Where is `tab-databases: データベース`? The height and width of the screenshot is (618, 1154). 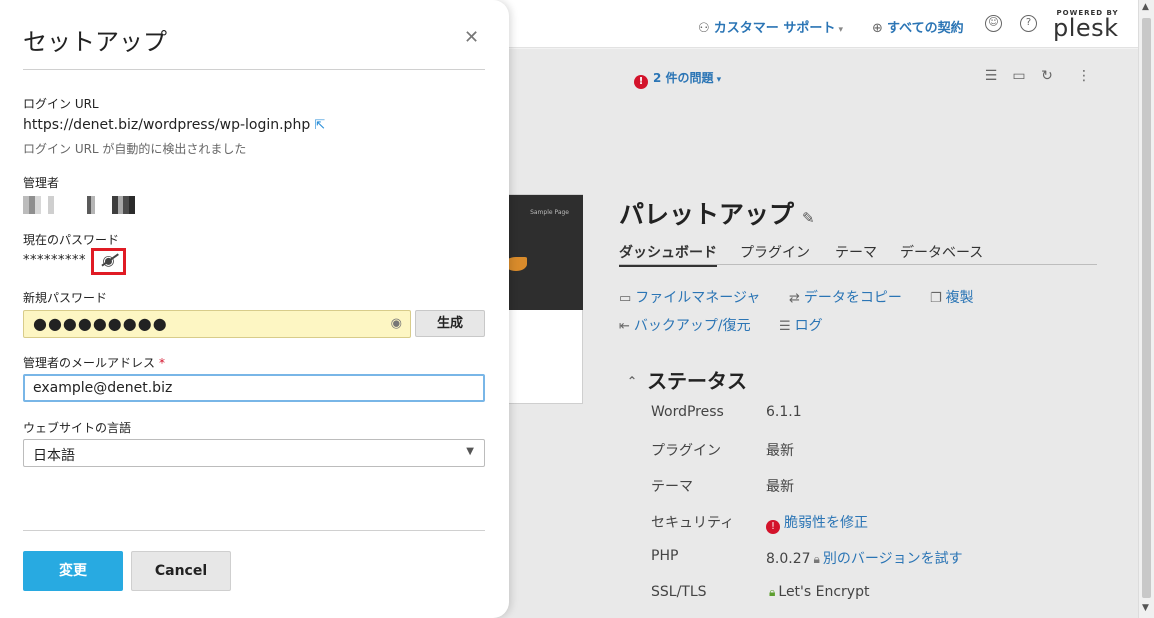 tab-databases: データベース is located at coordinates (941, 252).